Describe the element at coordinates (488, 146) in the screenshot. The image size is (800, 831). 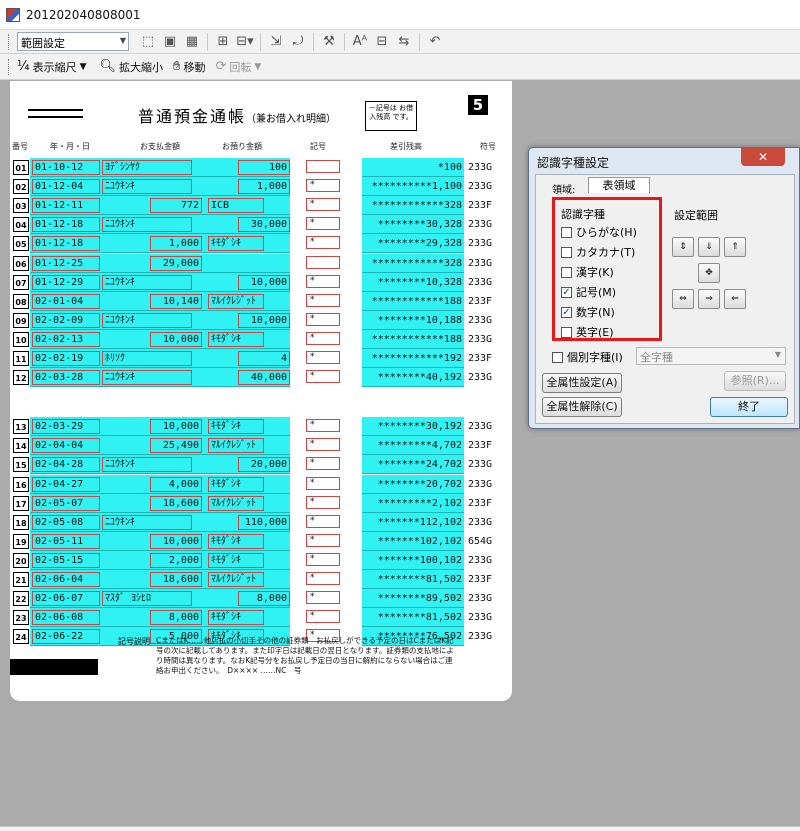
I see `header-code: 符号` at that location.